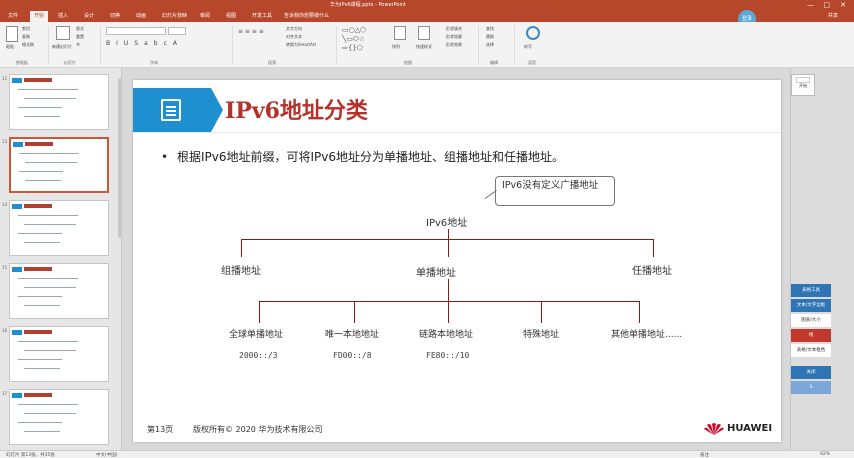  What do you see at coordinates (811, 305) in the screenshot?
I see `panel-item: 文本/文字边框` at bounding box center [811, 305].